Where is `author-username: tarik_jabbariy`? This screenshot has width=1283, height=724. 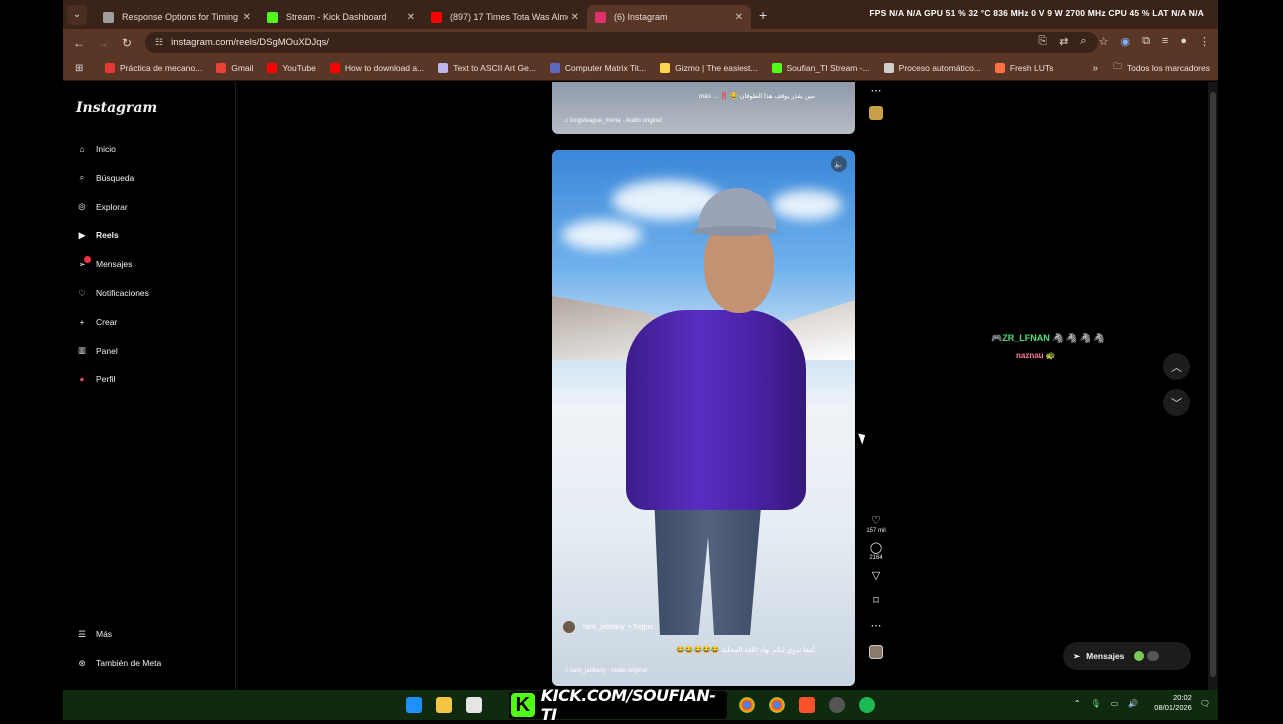
author-username: tarik_jabbariy is located at coordinates (604, 627).